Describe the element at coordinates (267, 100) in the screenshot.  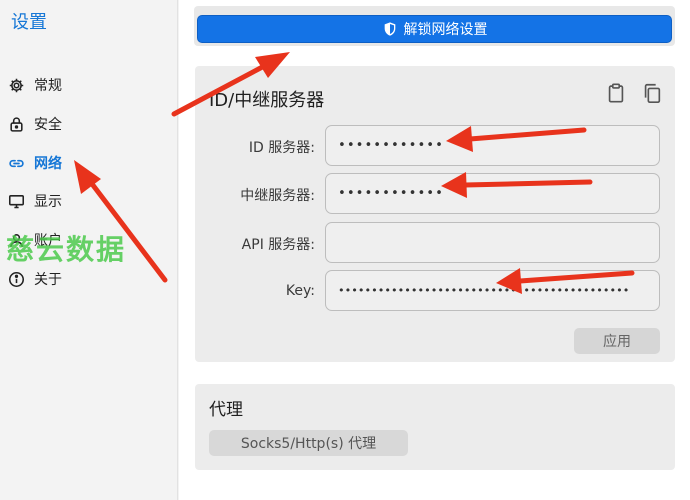
I see `server-card-title: ID/中继服务器` at that location.